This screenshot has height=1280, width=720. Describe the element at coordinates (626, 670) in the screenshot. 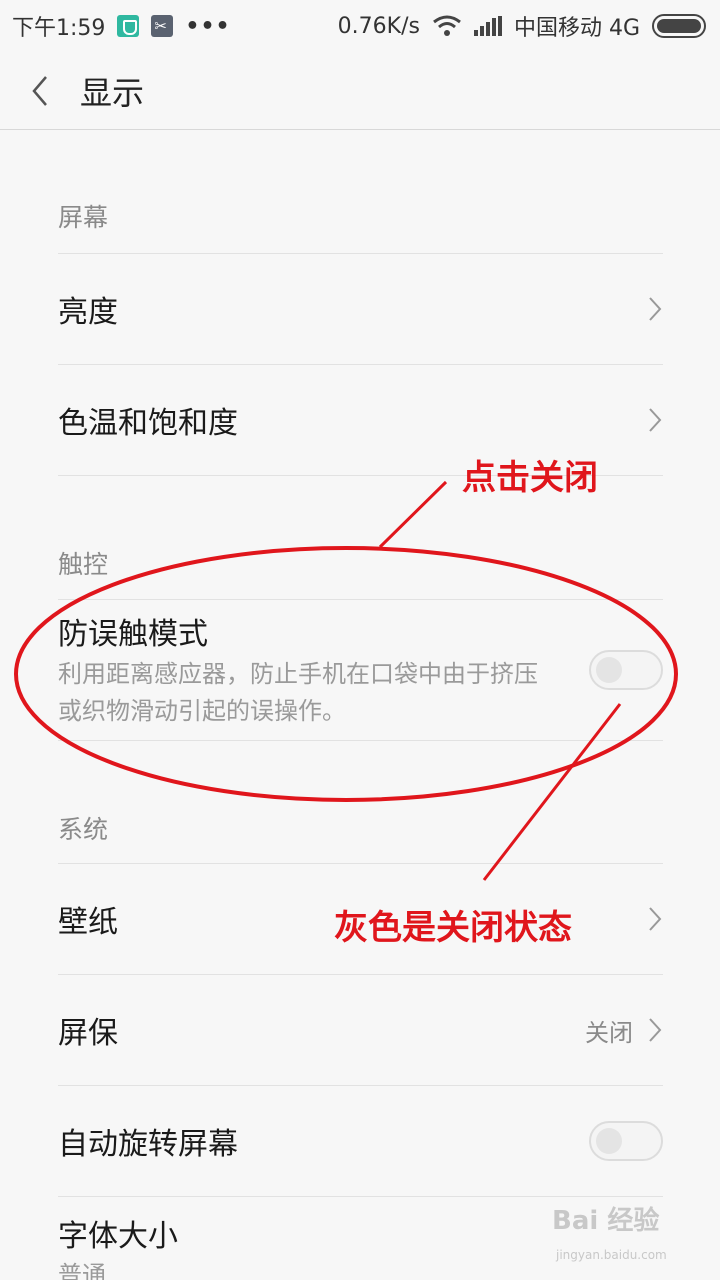

I see `anti-touch-toggle` at that location.